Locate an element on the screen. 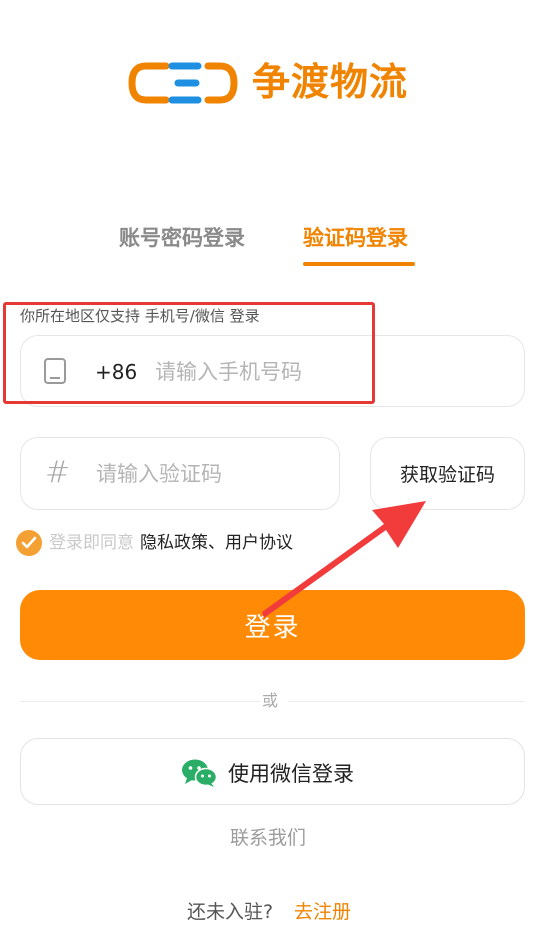 The width and height of the screenshot is (542, 941). divider-or-text: 或 is located at coordinates (270, 700).